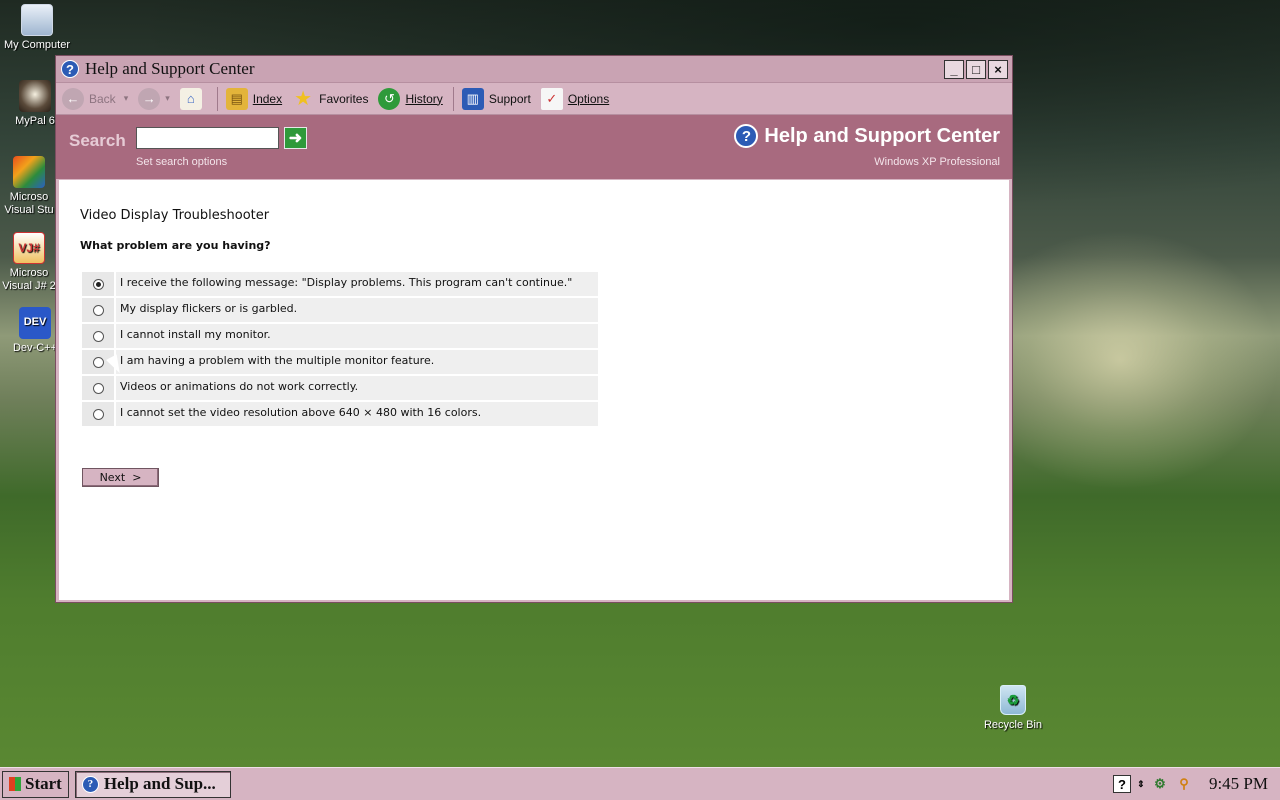 The width and height of the screenshot is (1280, 800). What do you see at coordinates (1013, 725) in the screenshot?
I see `desktop-icon-label: Recycle Bin` at bounding box center [1013, 725].